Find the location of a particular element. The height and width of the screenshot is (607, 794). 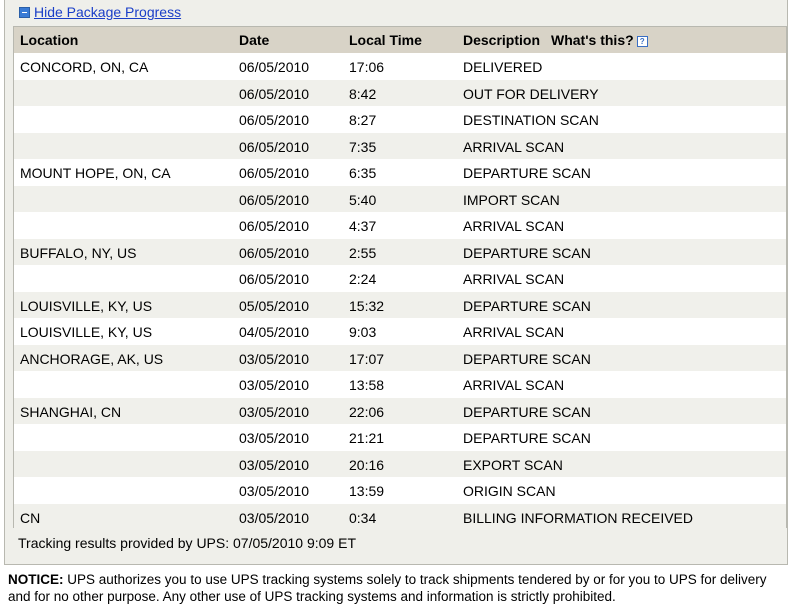

cell-local-time: 13:58 is located at coordinates (367, 385).